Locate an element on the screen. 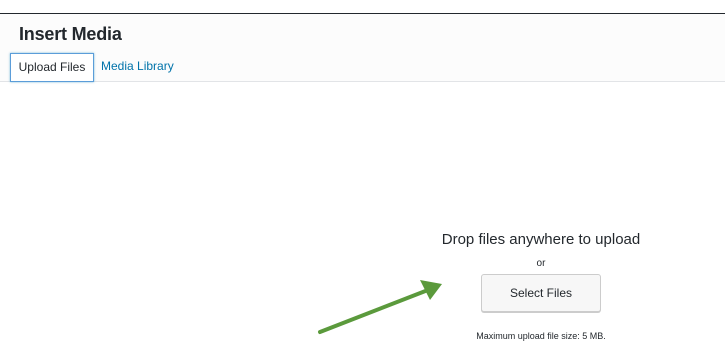 The width and height of the screenshot is (725, 343). tab-media-library: Media Library is located at coordinates (137, 67).